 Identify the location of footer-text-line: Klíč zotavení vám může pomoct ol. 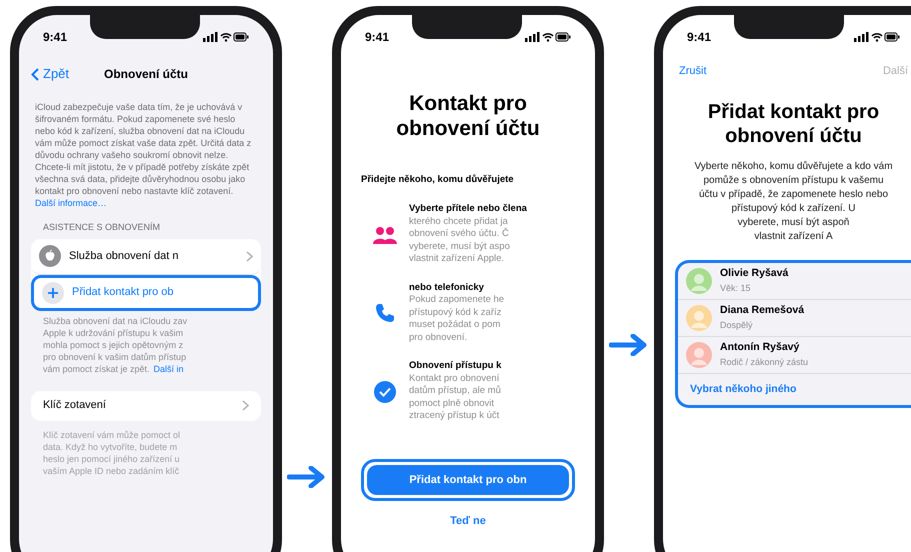
(112, 434).